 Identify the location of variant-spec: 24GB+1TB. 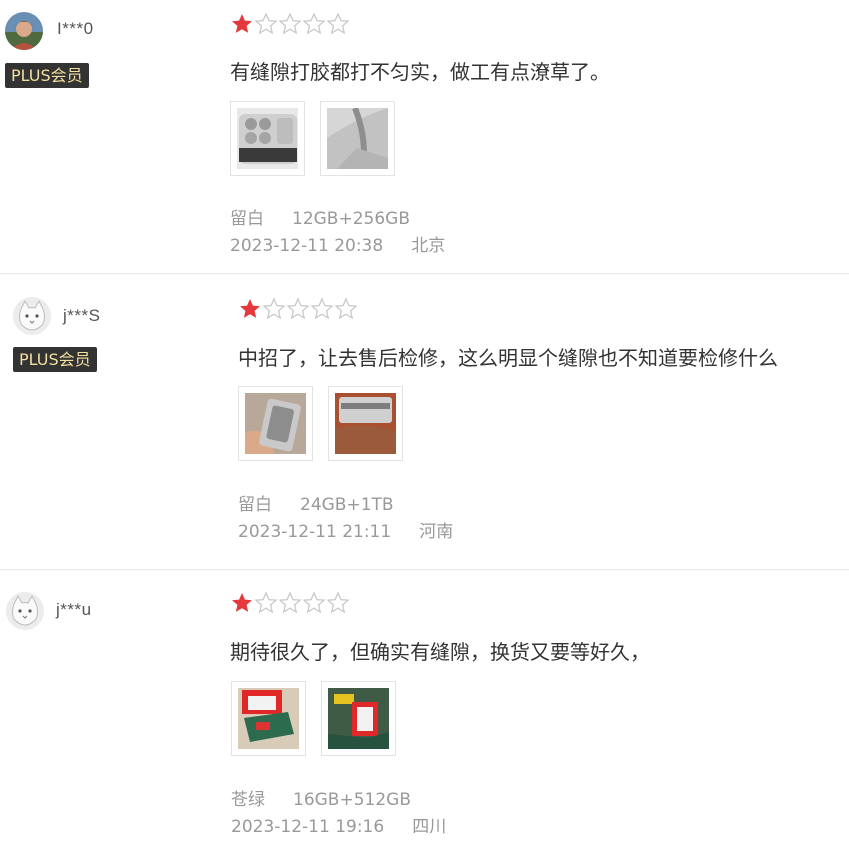
(347, 505).